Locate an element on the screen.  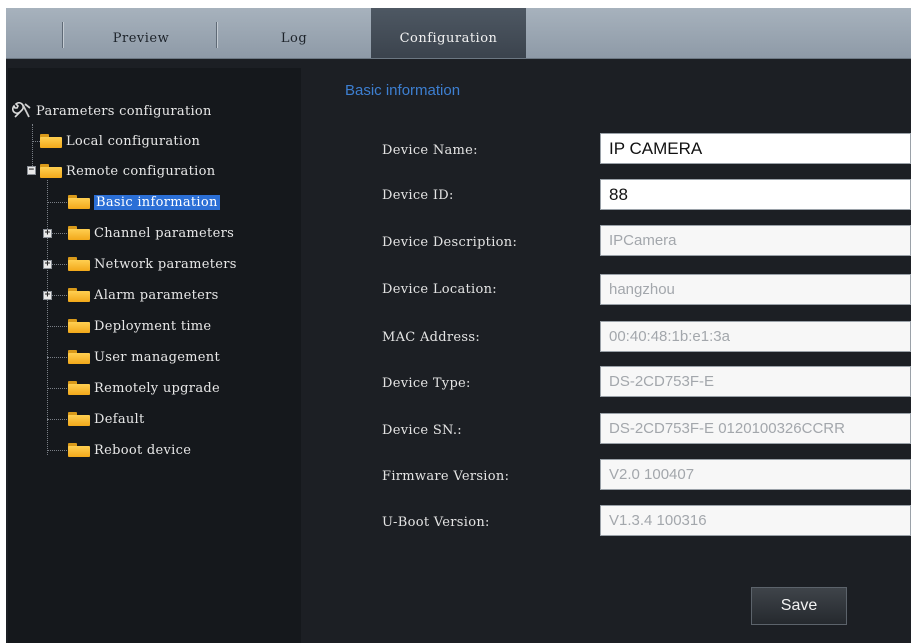
device-location-field: hangzhou is located at coordinates (755, 289).